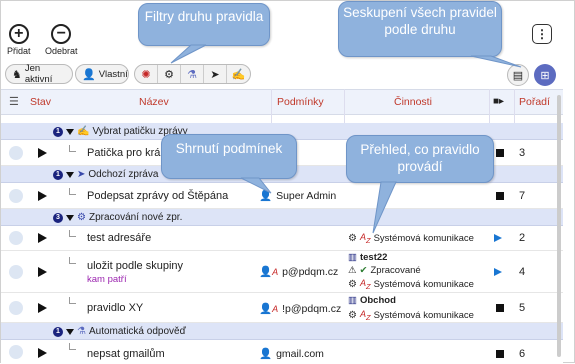 This screenshot has width=575, height=364. I want to click on active-only-button: ♞ Jen aktivní, so click(39, 74).